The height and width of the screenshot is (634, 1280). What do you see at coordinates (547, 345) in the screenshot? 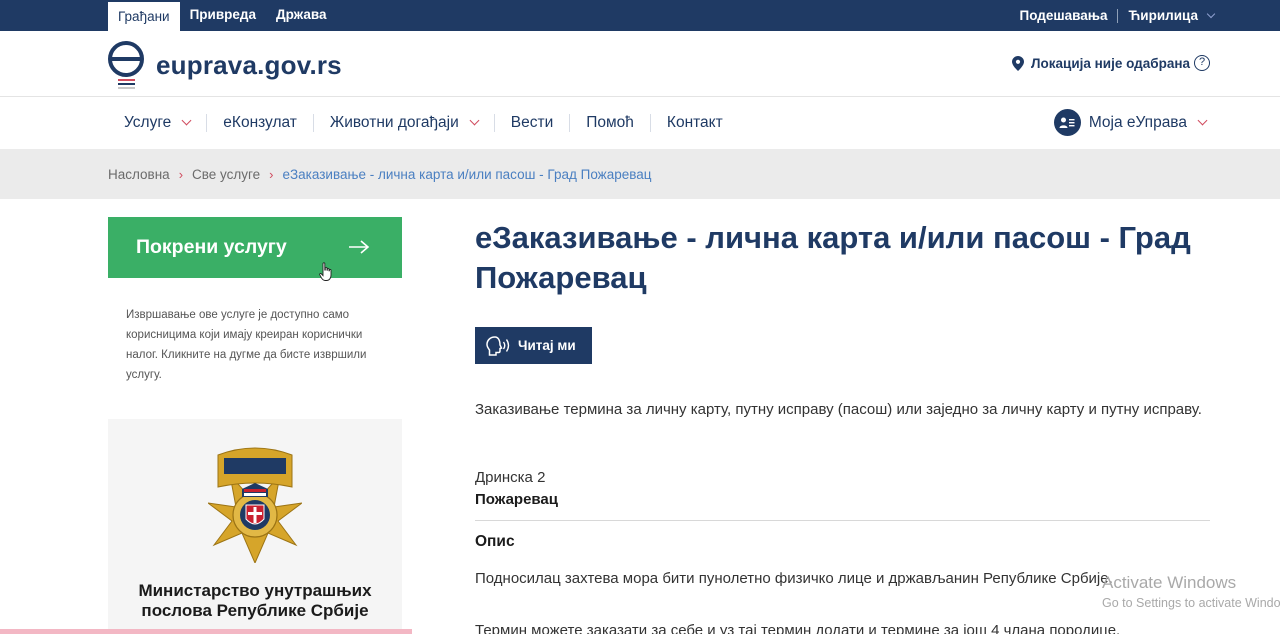
I see `read-aloud-label: Читај ми` at bounding box center [547, 345].